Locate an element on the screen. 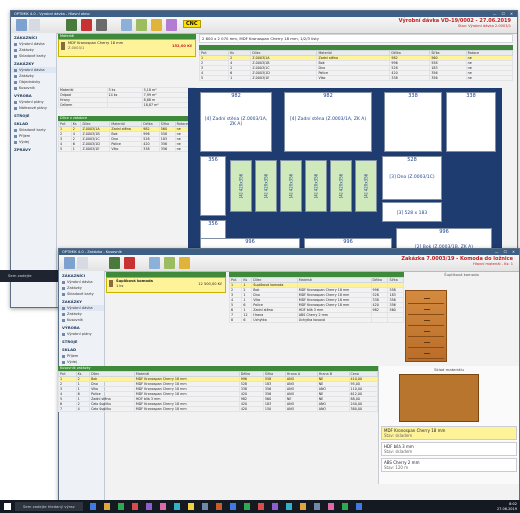  piece-label: [4] Zadní stěna (Z.0003/1A, ZK A) is located at coordinates (328, 120).